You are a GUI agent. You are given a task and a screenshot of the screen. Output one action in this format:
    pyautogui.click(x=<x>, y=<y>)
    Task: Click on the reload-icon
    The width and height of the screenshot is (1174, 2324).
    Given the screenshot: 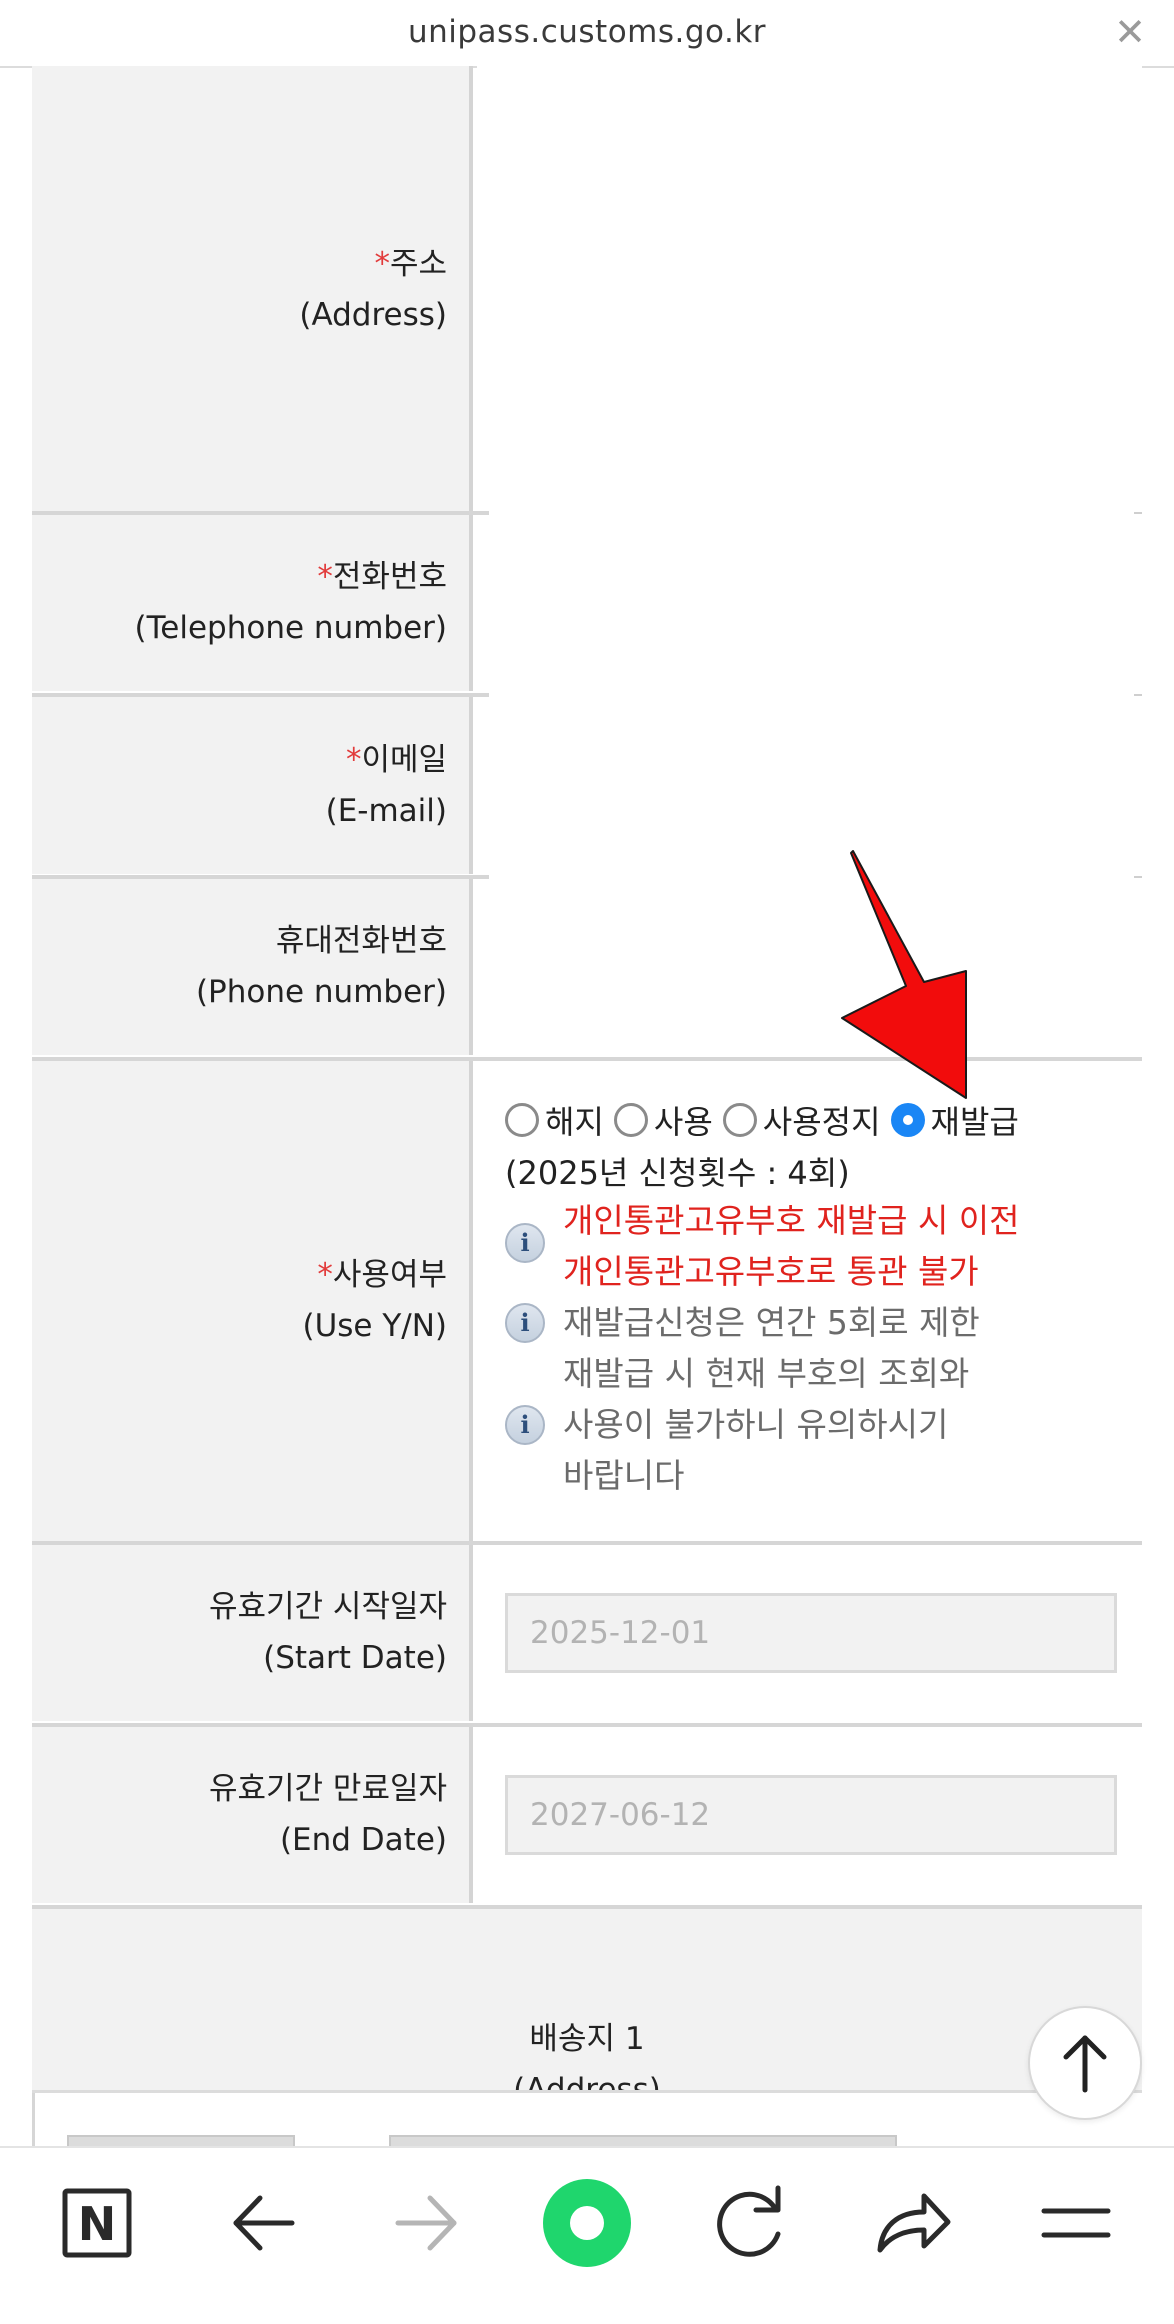 What is the action you would take?
    pyautogui.click(x=749, y=2221)
    